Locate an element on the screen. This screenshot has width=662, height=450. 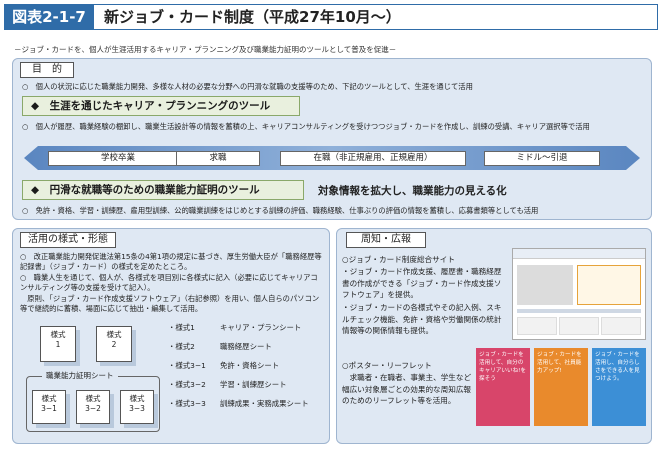
stage-employed: 在職（非正規雇用、正規雇用） is located at coordinates (373, 158).